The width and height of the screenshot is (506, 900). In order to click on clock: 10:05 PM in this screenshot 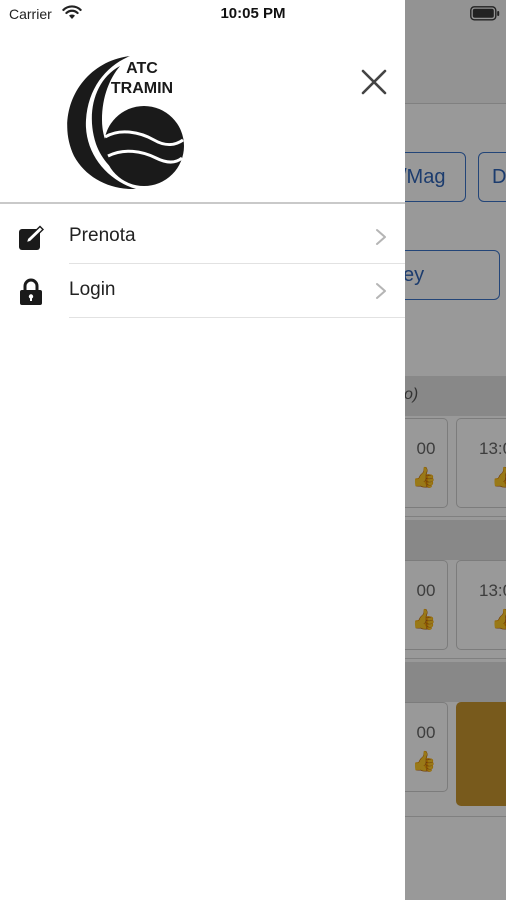, I will do `click(253, 13)`.